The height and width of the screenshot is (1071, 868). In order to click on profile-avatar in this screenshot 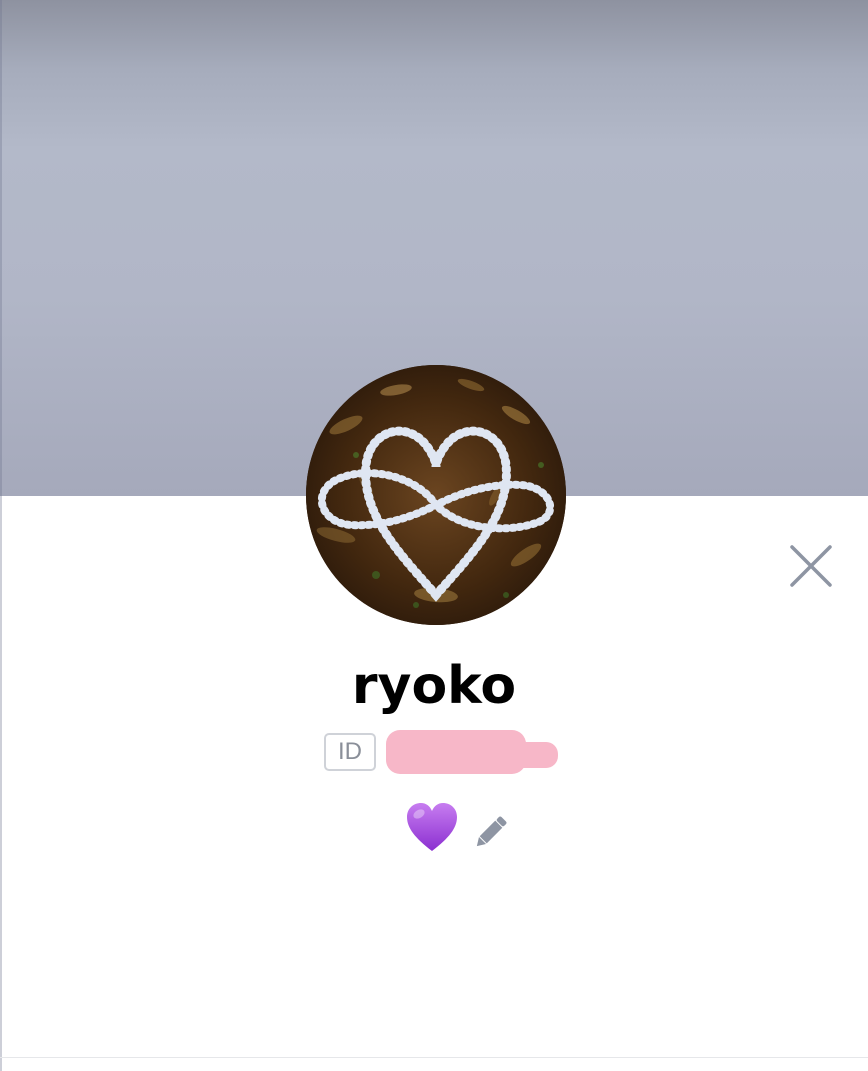, I will do `click(436, 495)`.